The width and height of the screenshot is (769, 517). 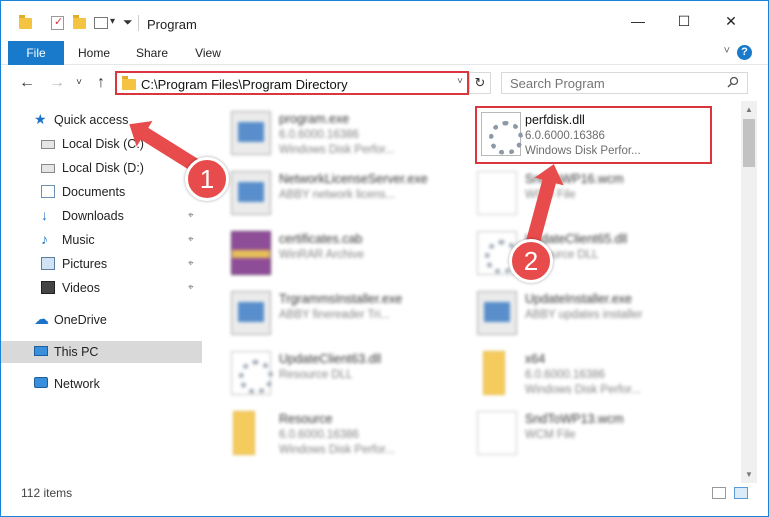 What do you see at coordinates (638, 21) in the screenshot?
I see `minimize-button: —` at bounding box center [638, 21].